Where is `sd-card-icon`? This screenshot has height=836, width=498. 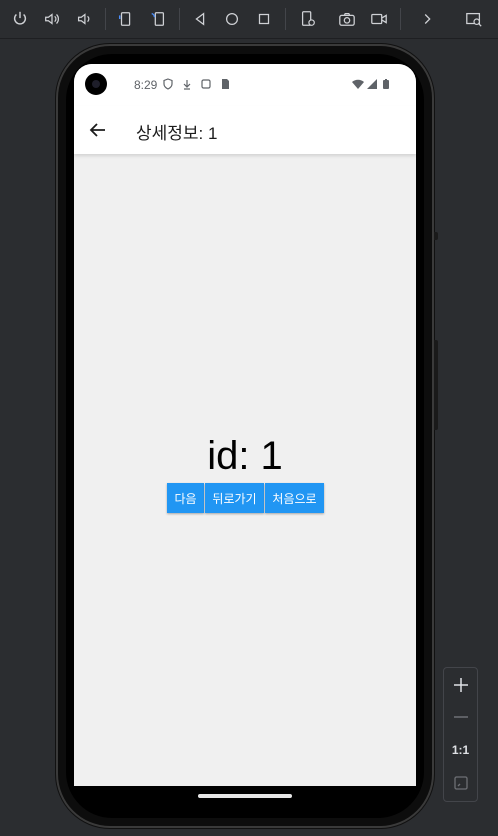
sd-card-icon is located at coordinates (225, 84).